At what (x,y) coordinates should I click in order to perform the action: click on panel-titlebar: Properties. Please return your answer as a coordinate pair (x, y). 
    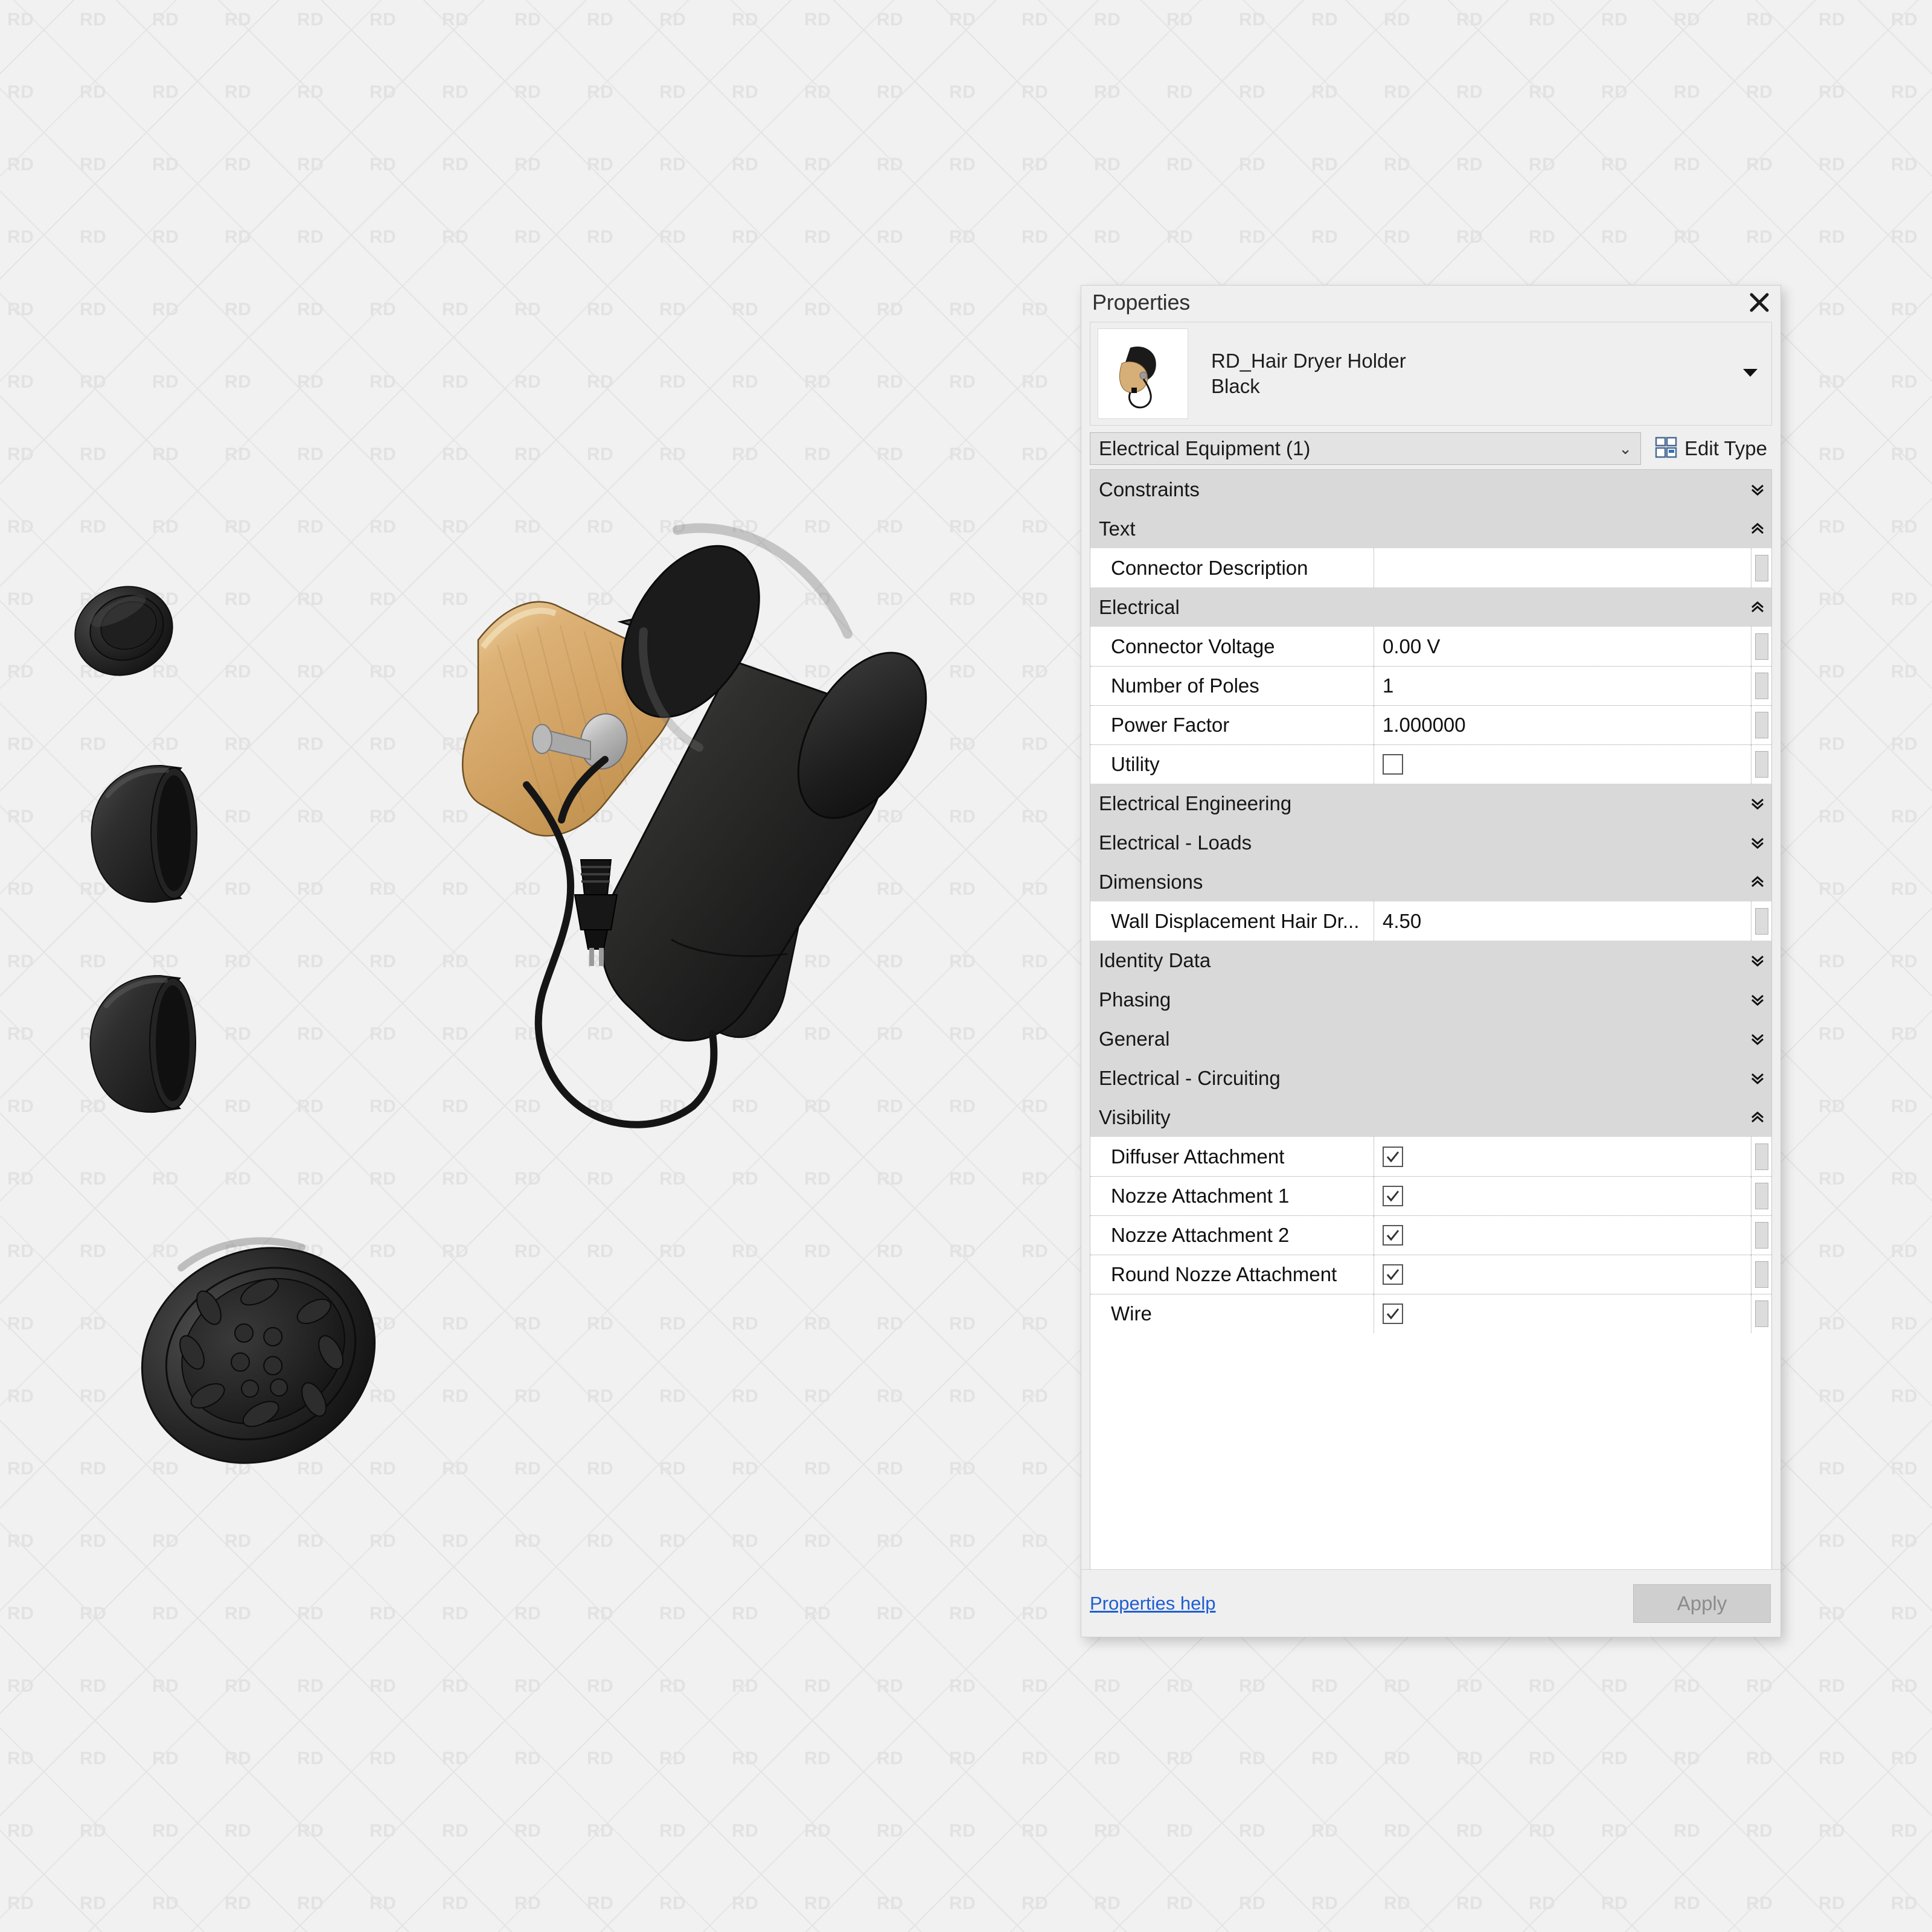
    Looking at the image, I should click on (1430, 302).